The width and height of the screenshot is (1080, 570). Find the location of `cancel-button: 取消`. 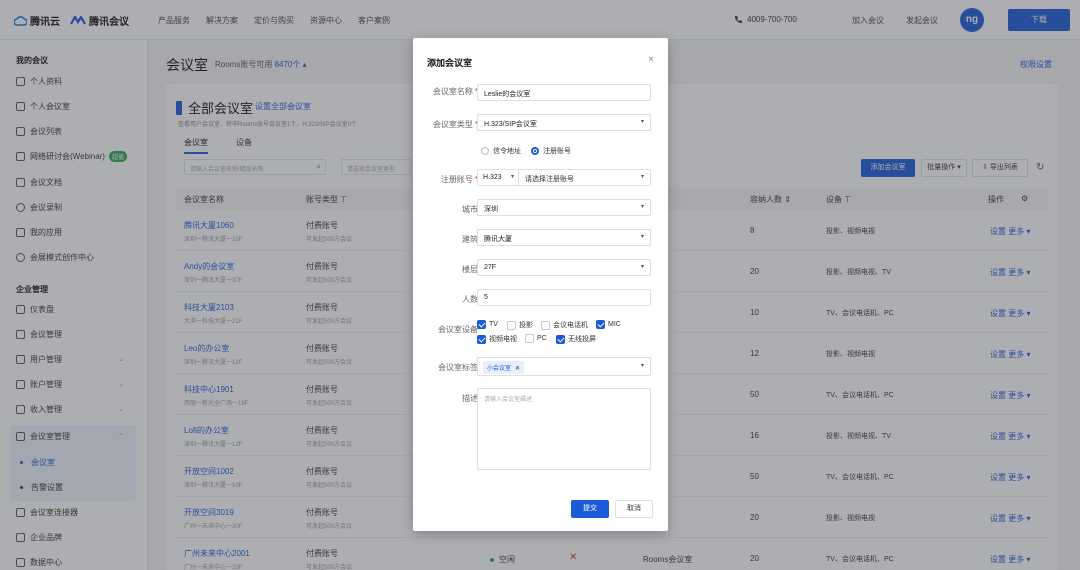

cancel-button: 取消 is located at coordinates (634, 509).